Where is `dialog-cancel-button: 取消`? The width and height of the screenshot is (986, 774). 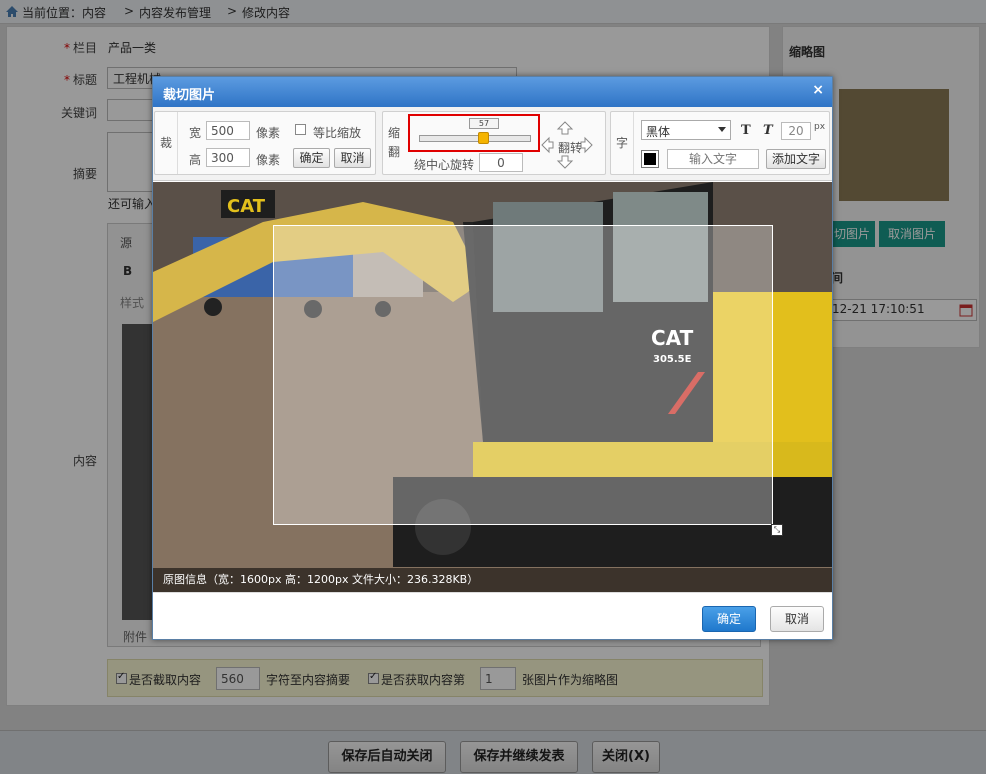 dialog-cancel-button: 取消 is located at coordinates (797, 619).